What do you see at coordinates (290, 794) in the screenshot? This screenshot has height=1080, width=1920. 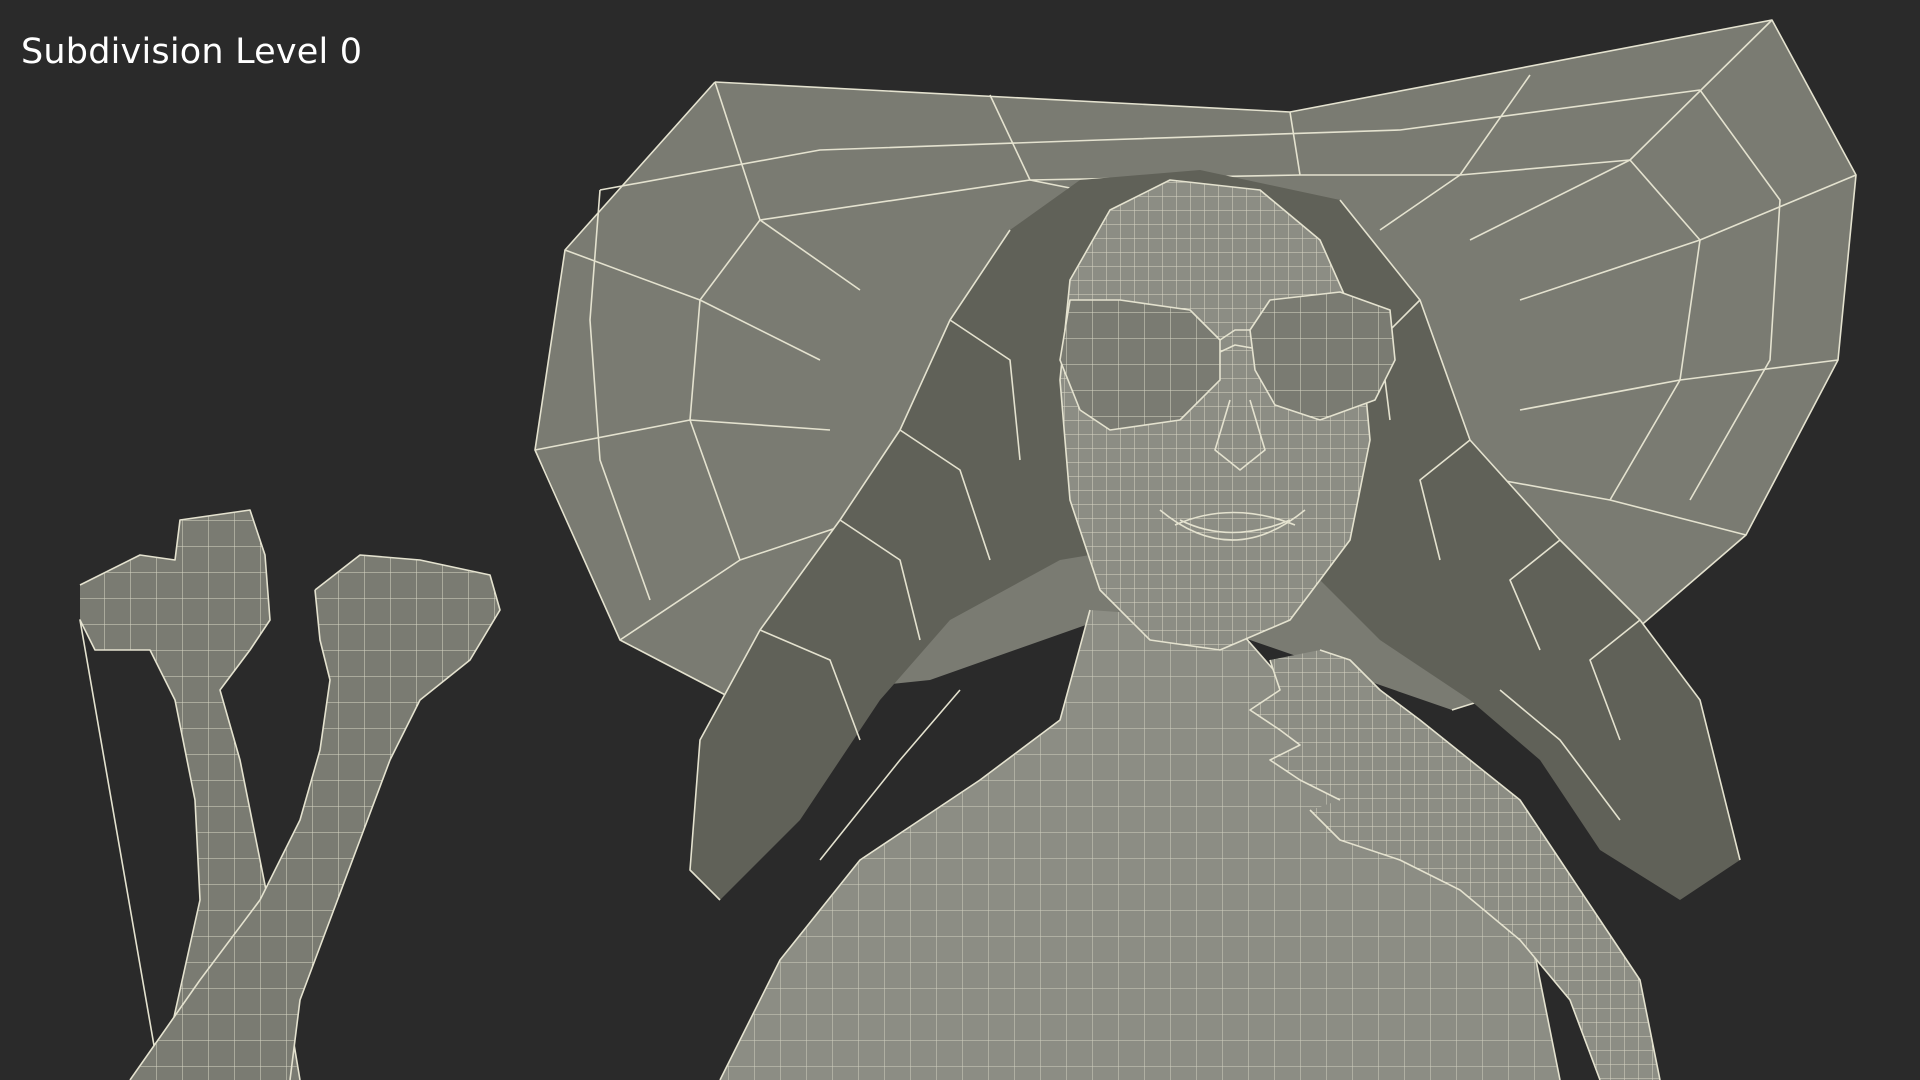 I see `legs-with-heels` at bounding box center [290, 794].